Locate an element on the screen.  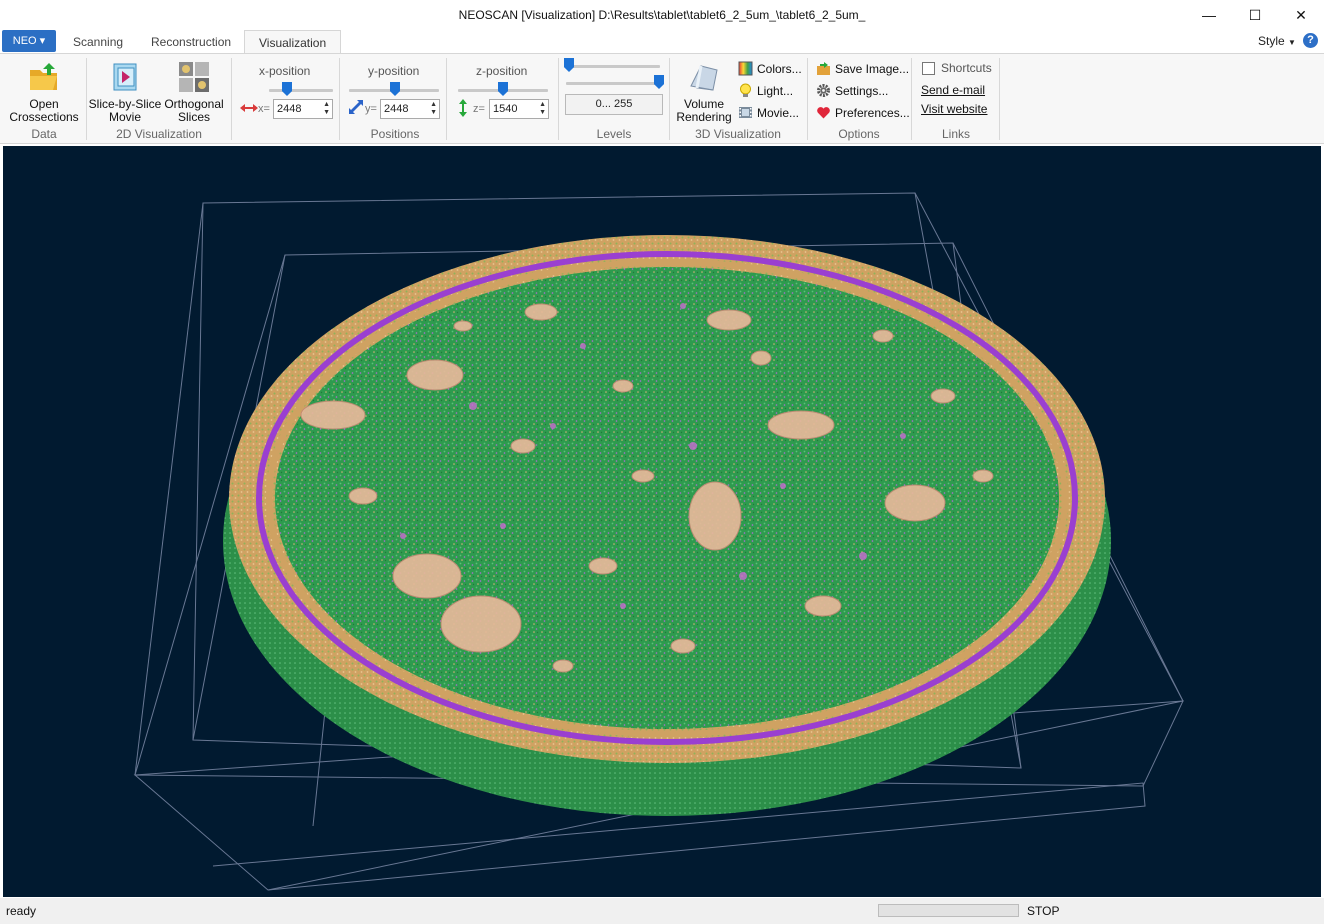
progress-bar is located at coordinates (948, 910).